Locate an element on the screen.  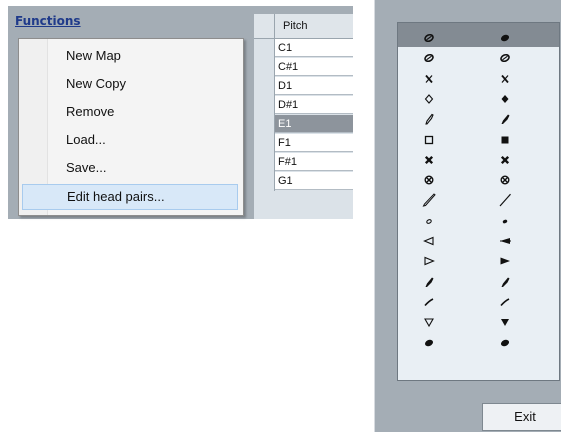
menu-item-remove: Remove is located at coordinates (130, 112).